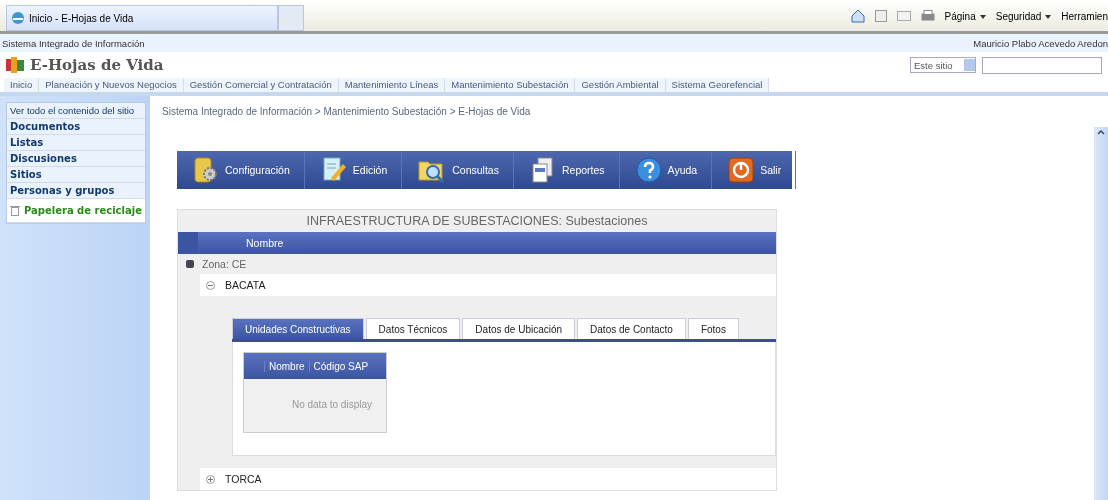  What do you see at coordinates (243, 479) in the screenshot?
I see `substation-name: TORCA` at bounding box center [243, 479].